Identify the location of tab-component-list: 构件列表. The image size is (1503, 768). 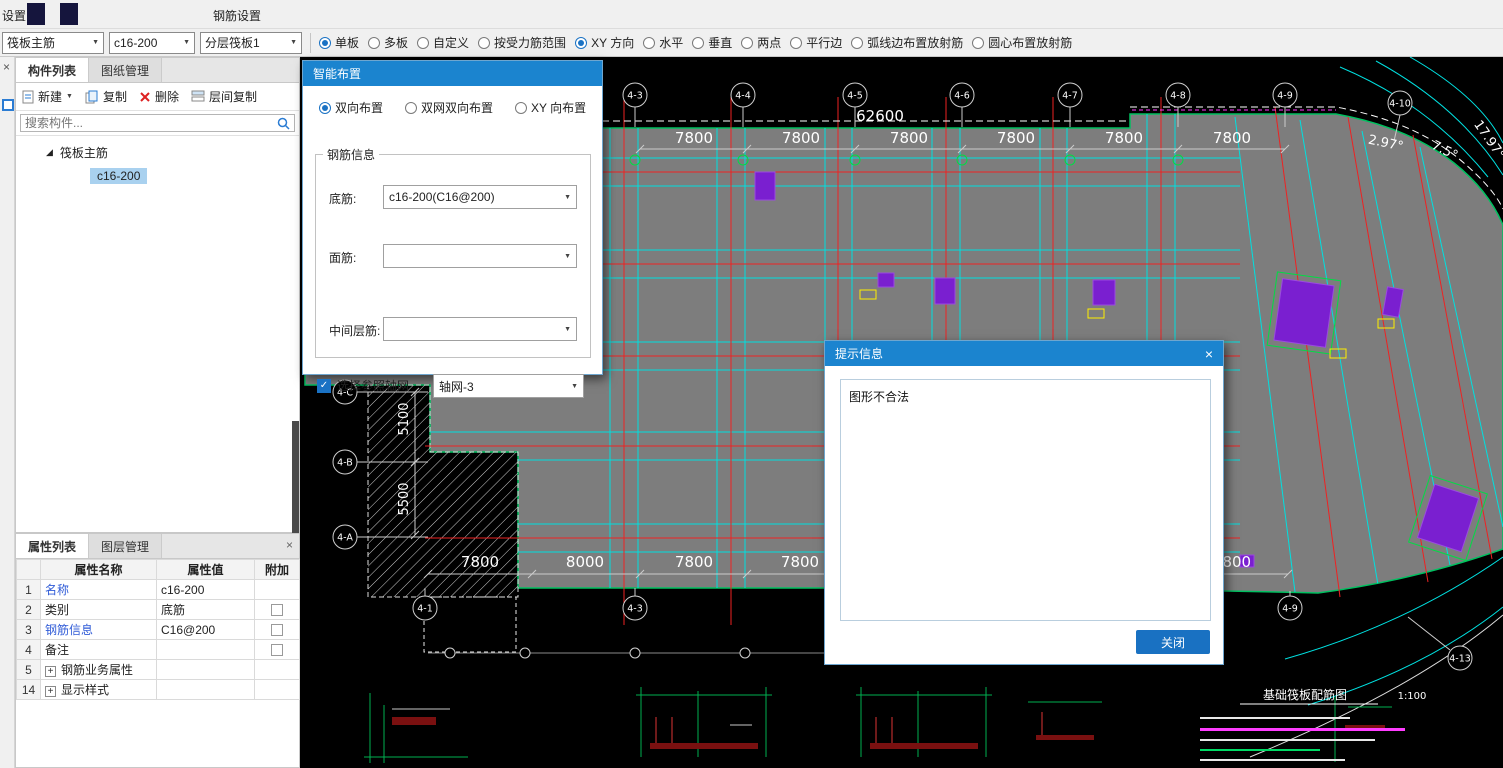
(53, 70).